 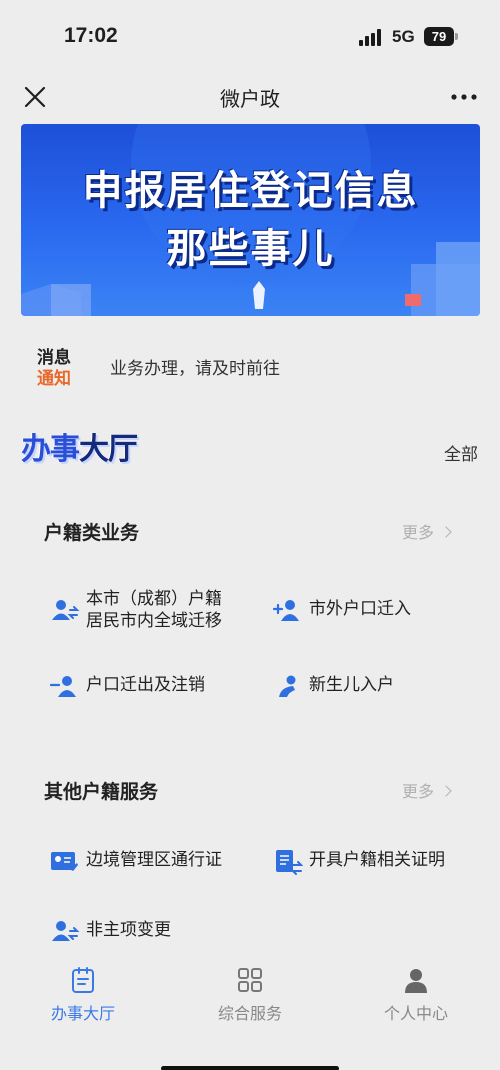 I want to click on service-item-certificate: 开具户籍相关证明, so click(x=378, y=862).